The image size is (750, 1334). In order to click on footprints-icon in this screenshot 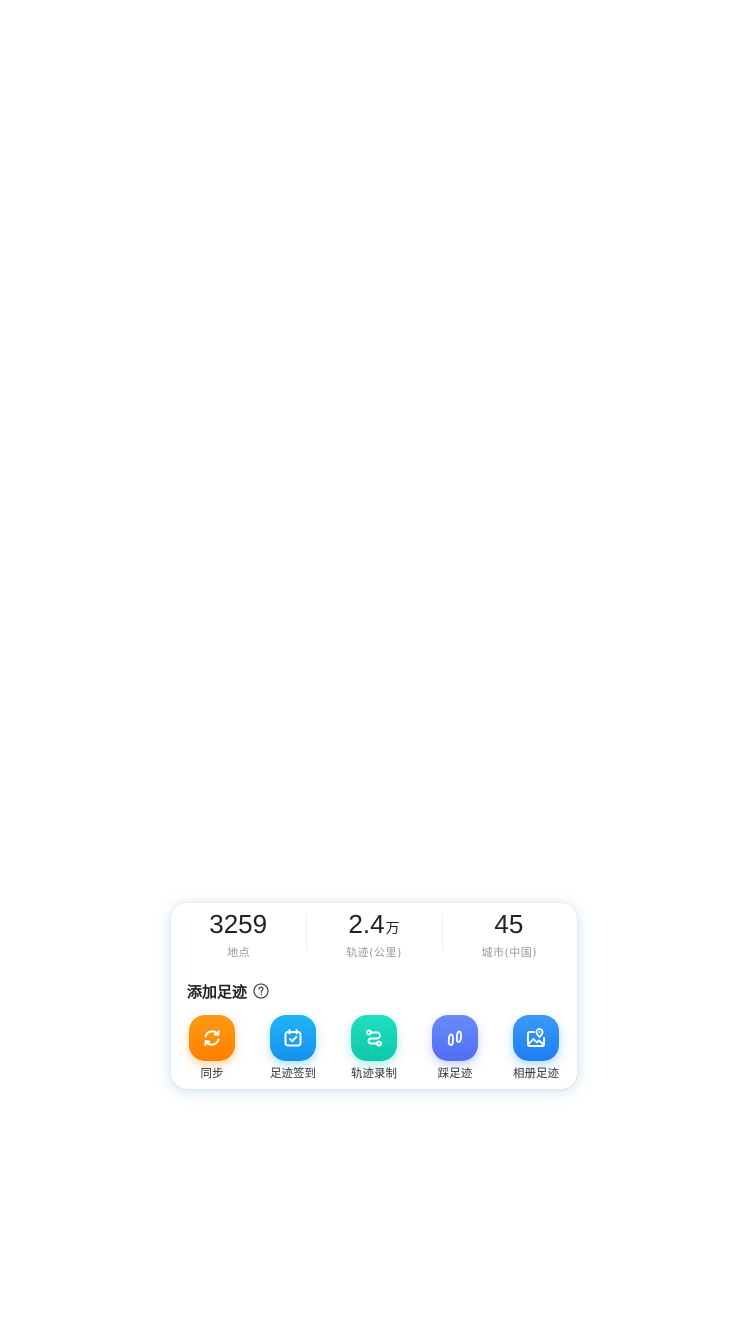, I will do `click(455, 1038)`.